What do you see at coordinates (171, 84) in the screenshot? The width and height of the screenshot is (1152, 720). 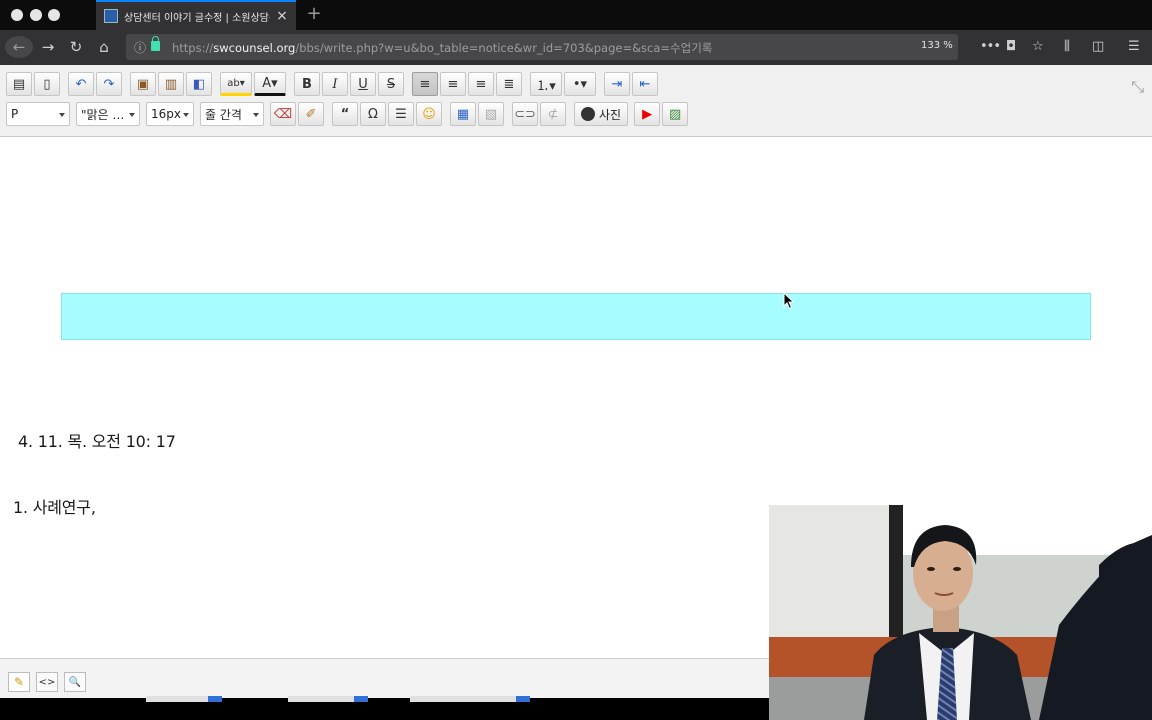 I see `paste-text-icon: ▥` at bounding box center [171, 84].